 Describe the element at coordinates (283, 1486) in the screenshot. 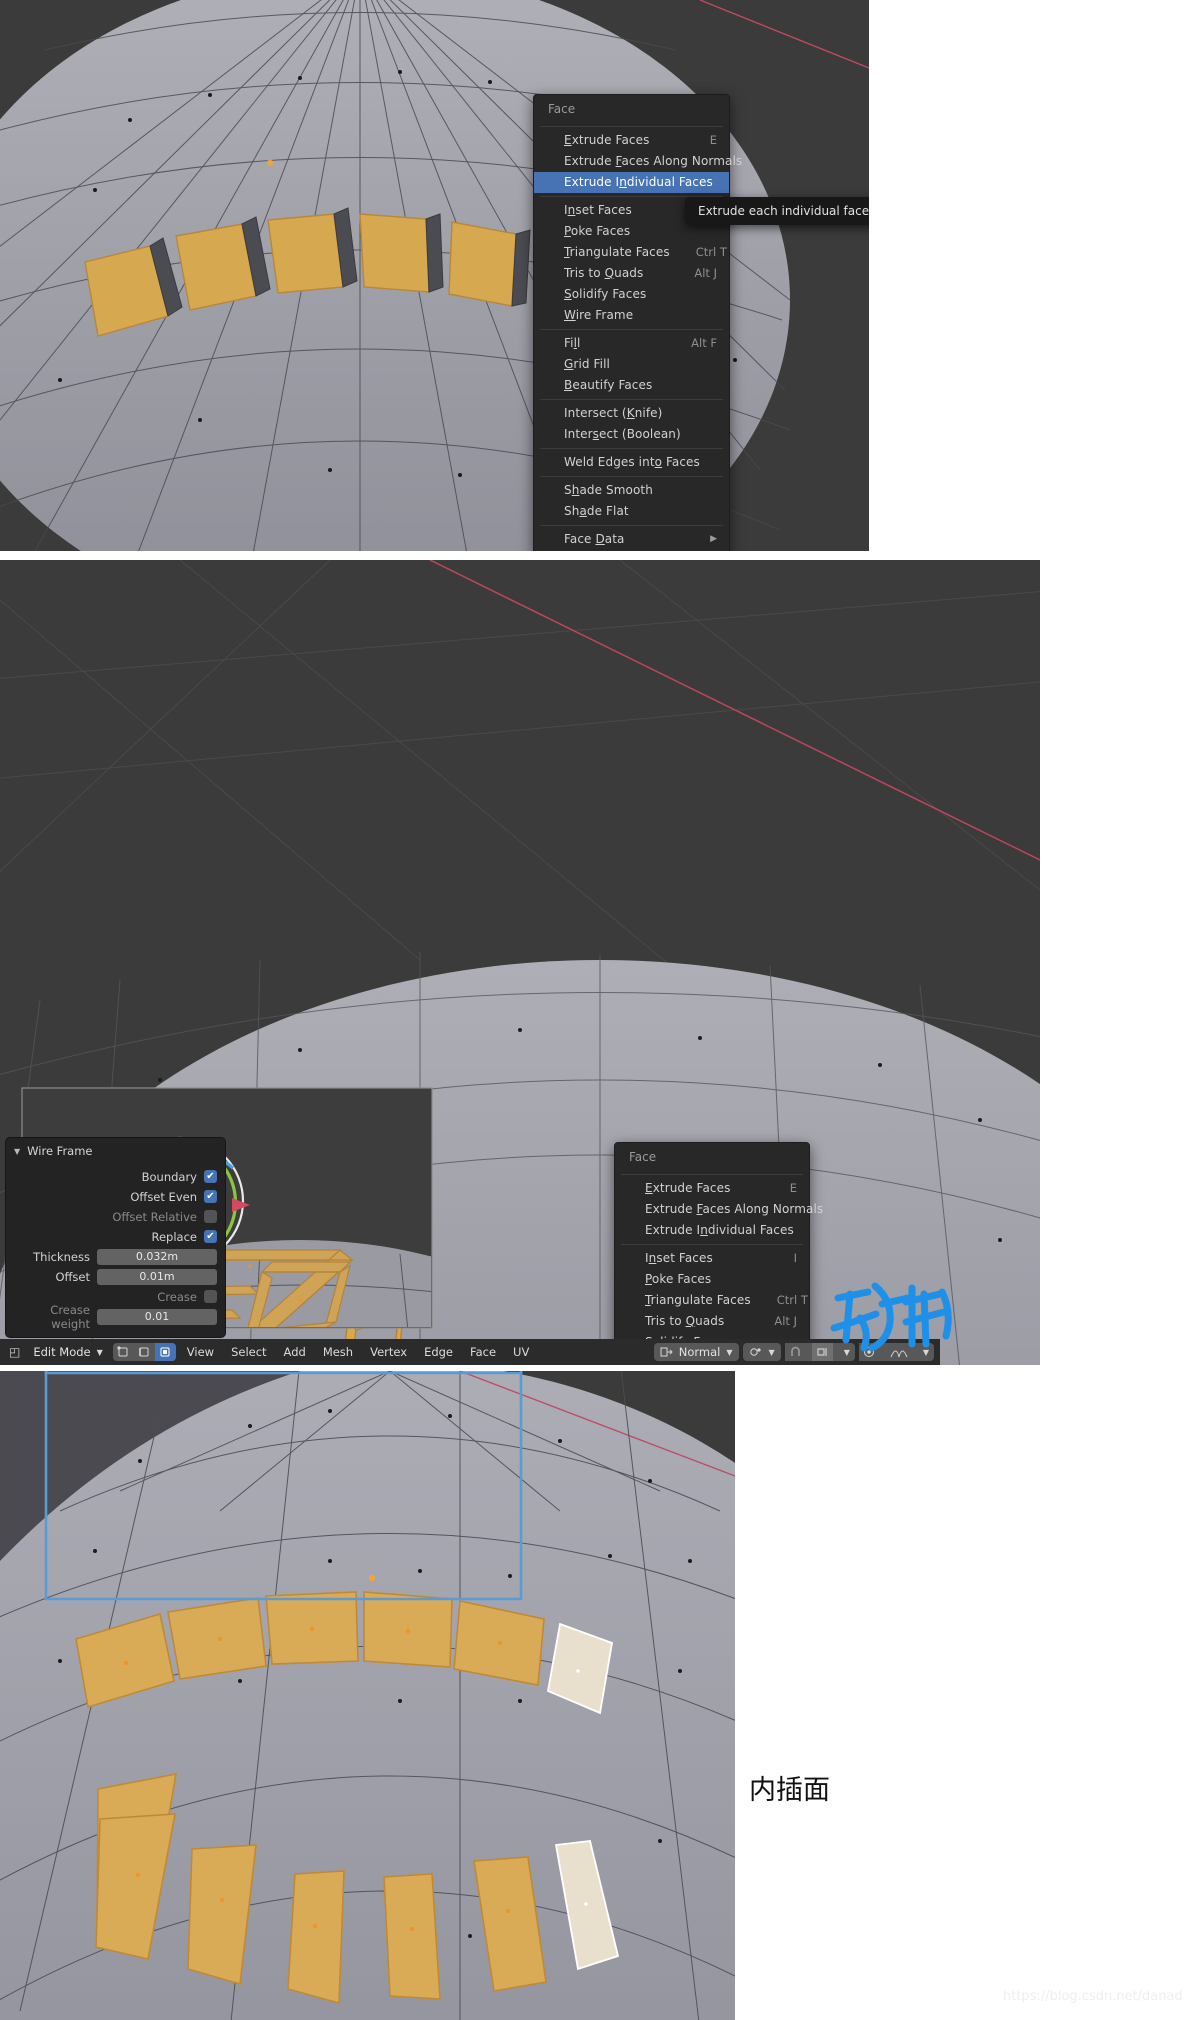

I see `box-select-rect-icon` at that location.